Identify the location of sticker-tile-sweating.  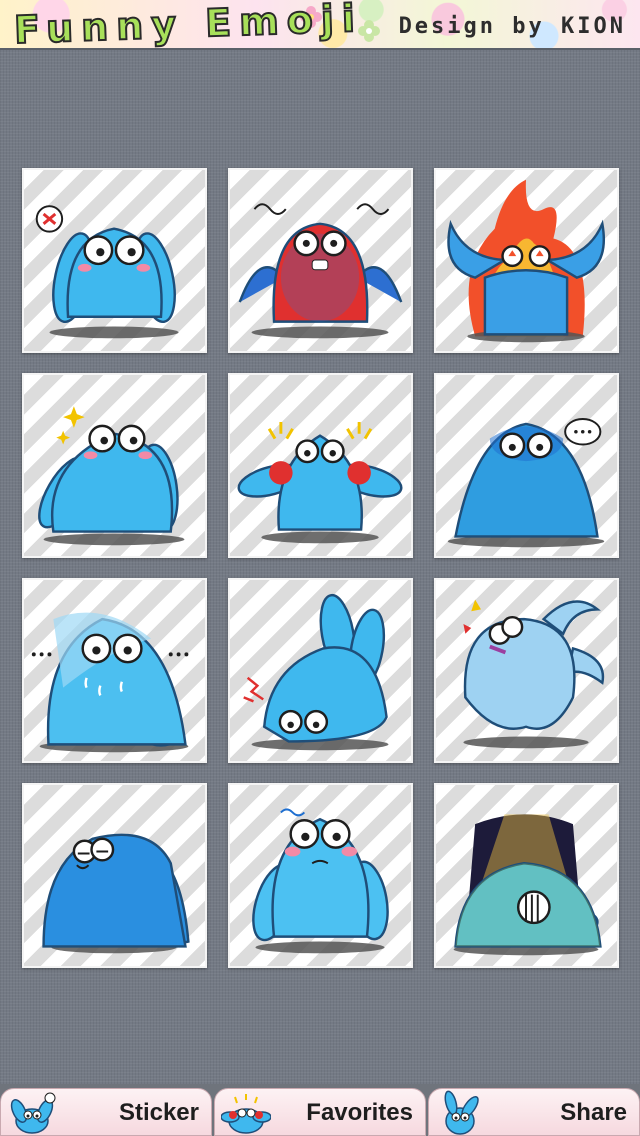
(114, 670).